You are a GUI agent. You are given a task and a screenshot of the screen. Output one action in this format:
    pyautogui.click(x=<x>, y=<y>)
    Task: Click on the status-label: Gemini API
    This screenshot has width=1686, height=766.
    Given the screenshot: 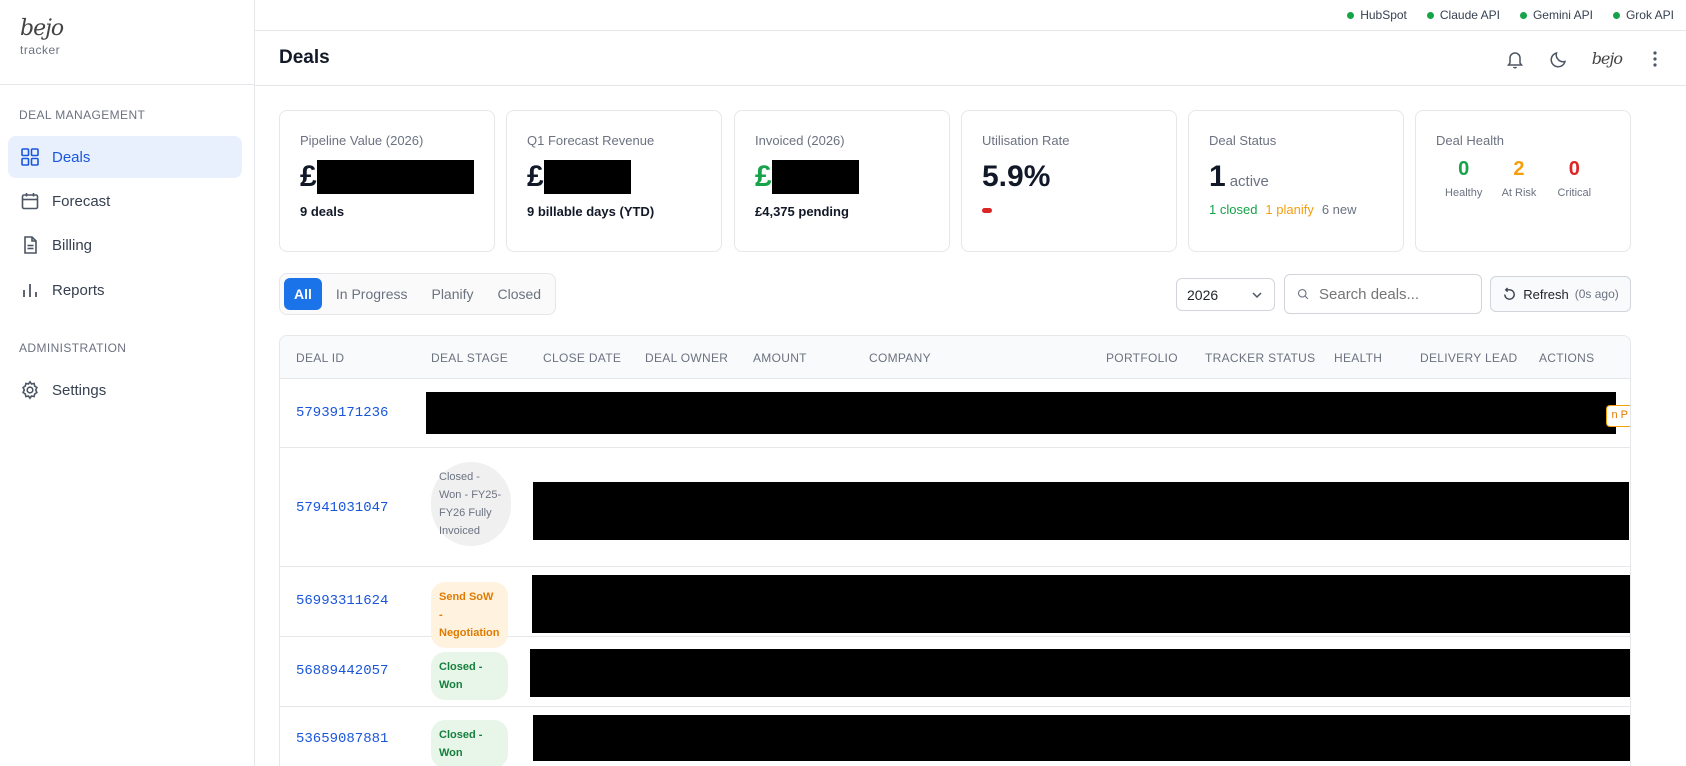 What is the action you would take?
    pyautogui.click(x=1562, y=15)
    